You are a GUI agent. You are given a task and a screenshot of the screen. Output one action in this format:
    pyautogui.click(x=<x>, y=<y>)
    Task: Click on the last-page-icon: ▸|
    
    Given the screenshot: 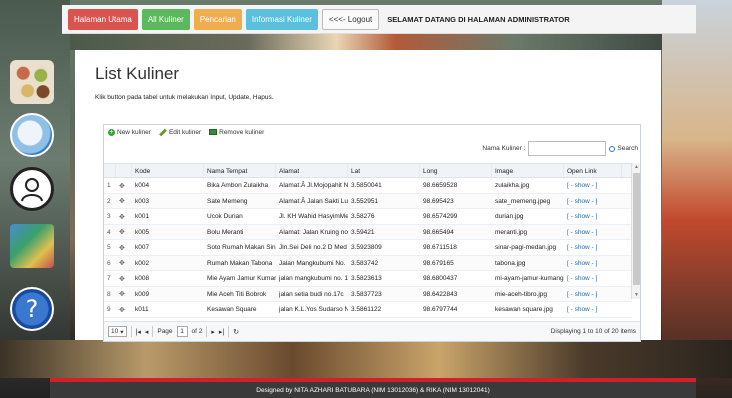 What is the action you would take?
    pyautogui.click(x=221, y=332)
    